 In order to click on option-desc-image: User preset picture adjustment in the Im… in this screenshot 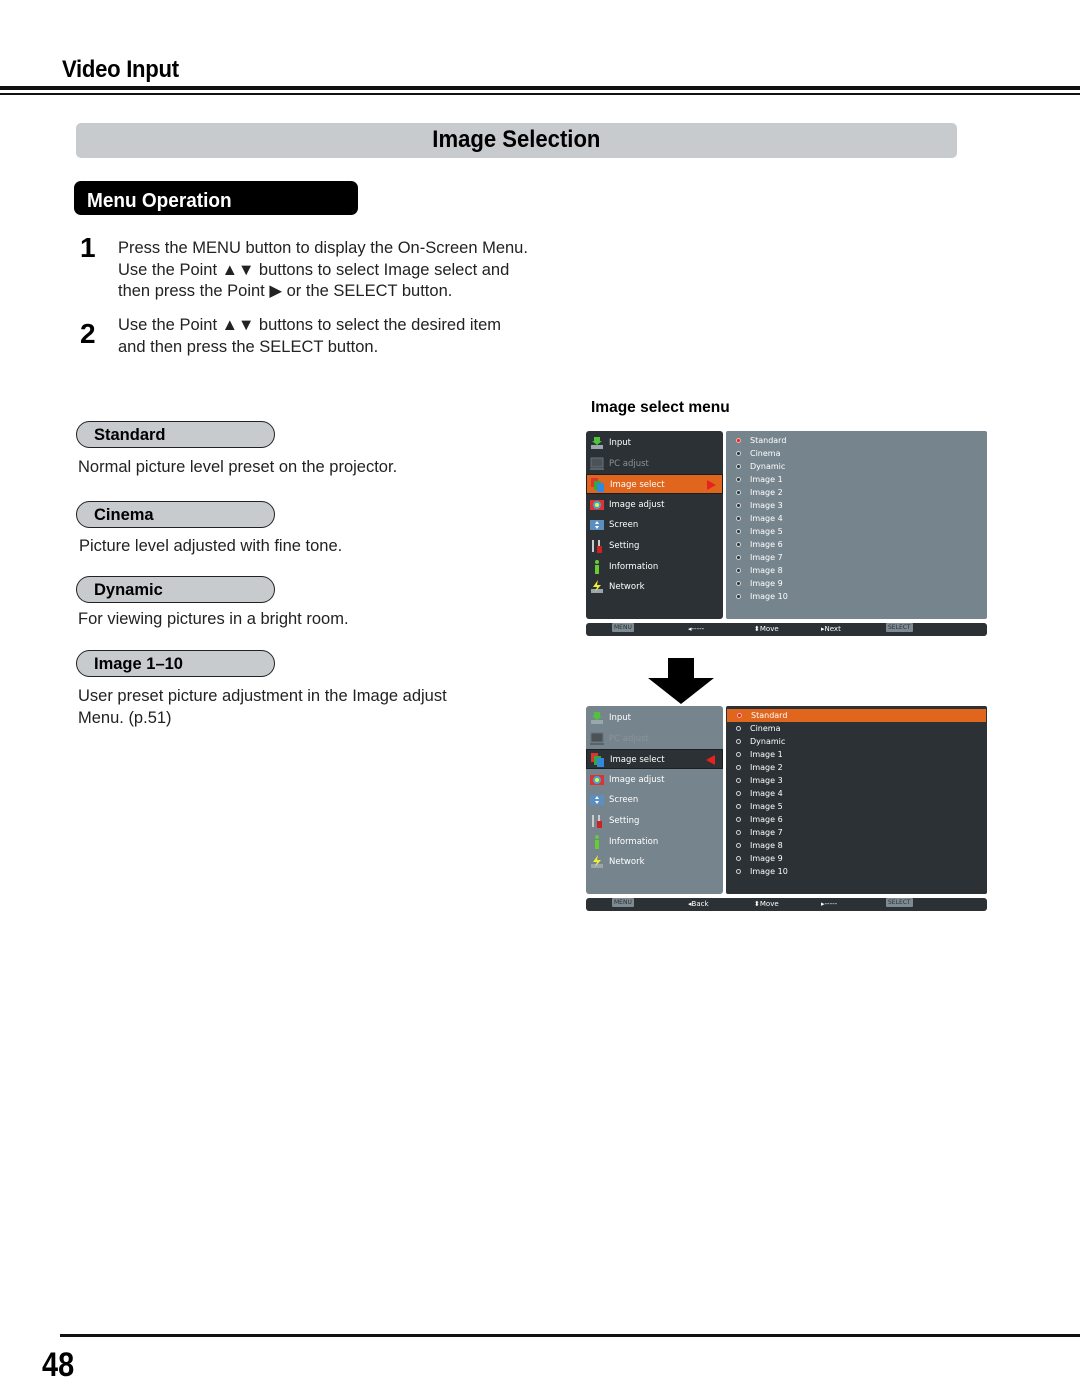, I will do `click(262, 707)`.